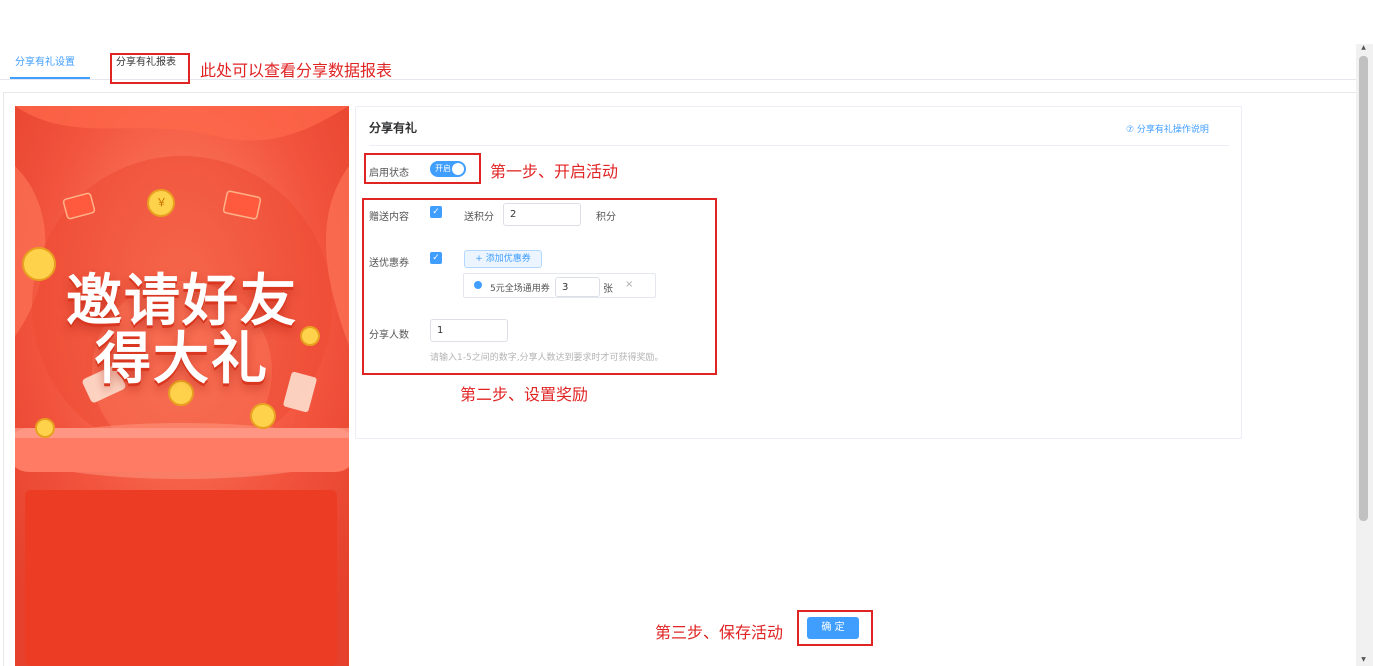  I want to click on annotation-box-step1, so click(422, 168).